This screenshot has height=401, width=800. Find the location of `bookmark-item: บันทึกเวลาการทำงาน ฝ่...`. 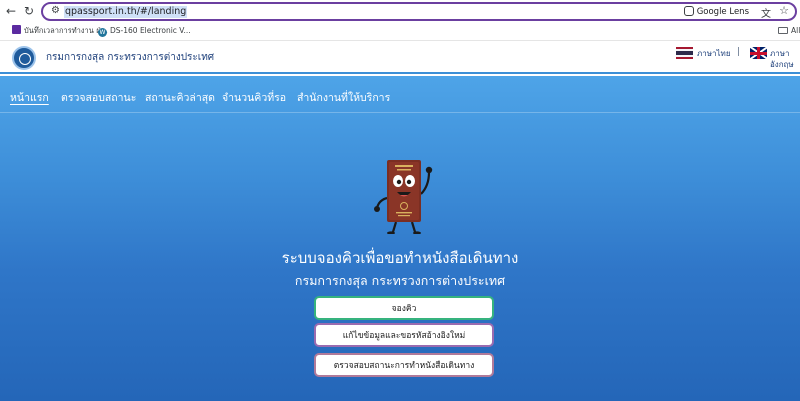

bookmark-item: บันทึกเวลาการทำงาน ฝ่... is located at coordinates (60, 31).